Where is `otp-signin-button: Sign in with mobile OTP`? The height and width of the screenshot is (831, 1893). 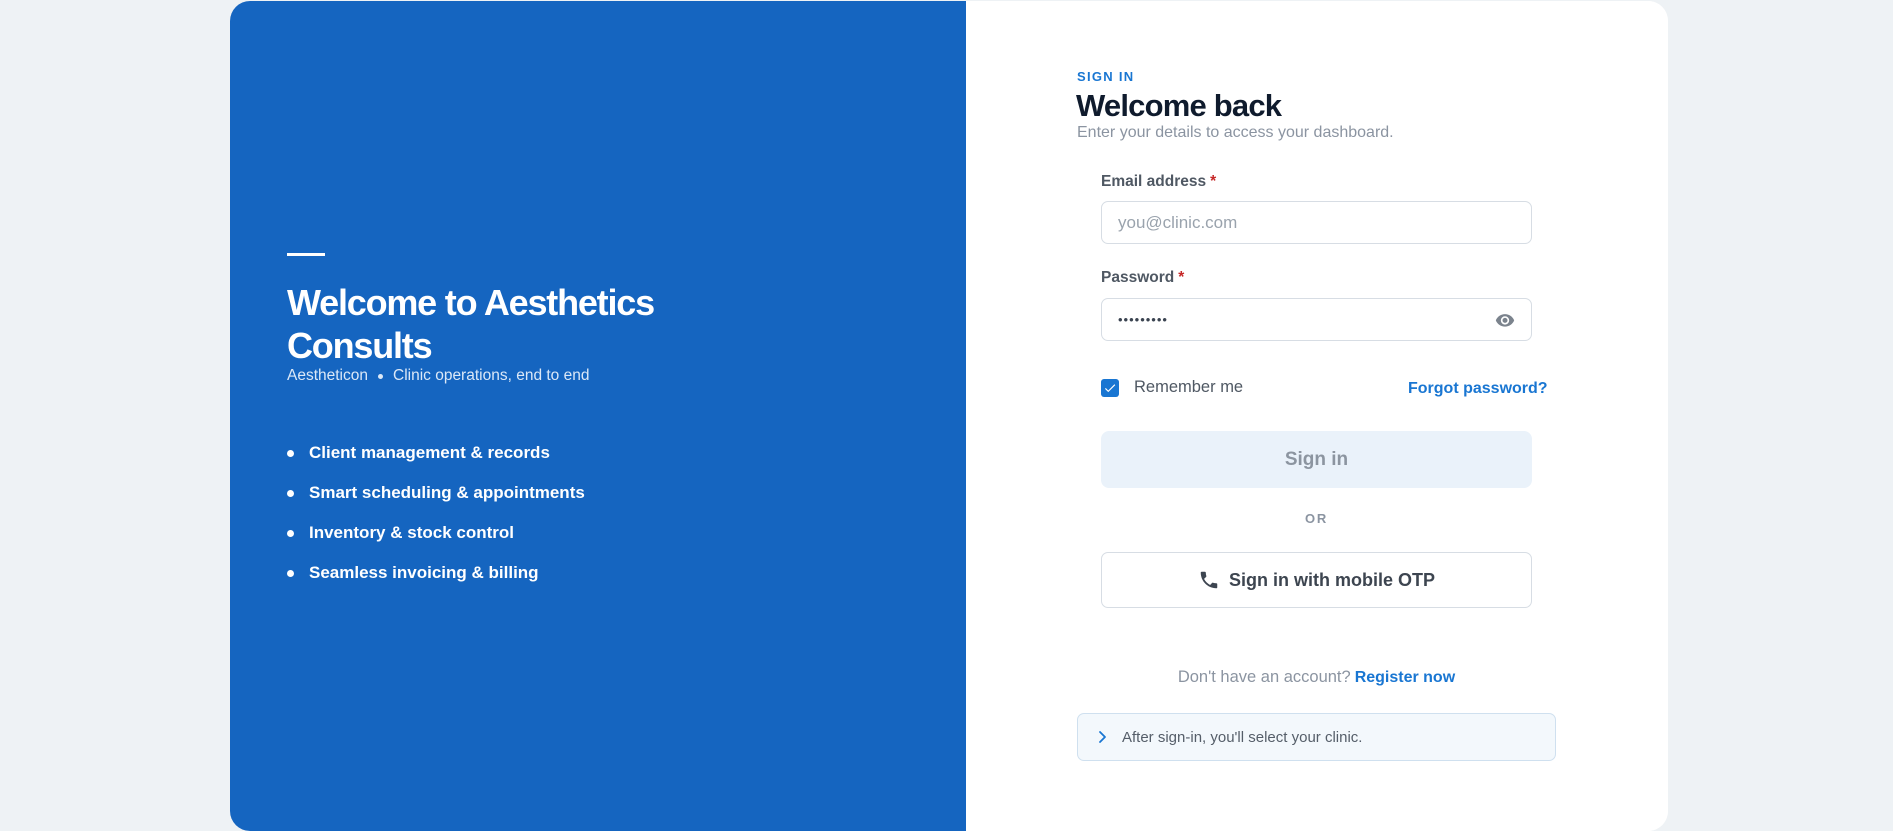
otp-signin-button: Sign in with mobile OTP is located at coordinates (1316, 580).